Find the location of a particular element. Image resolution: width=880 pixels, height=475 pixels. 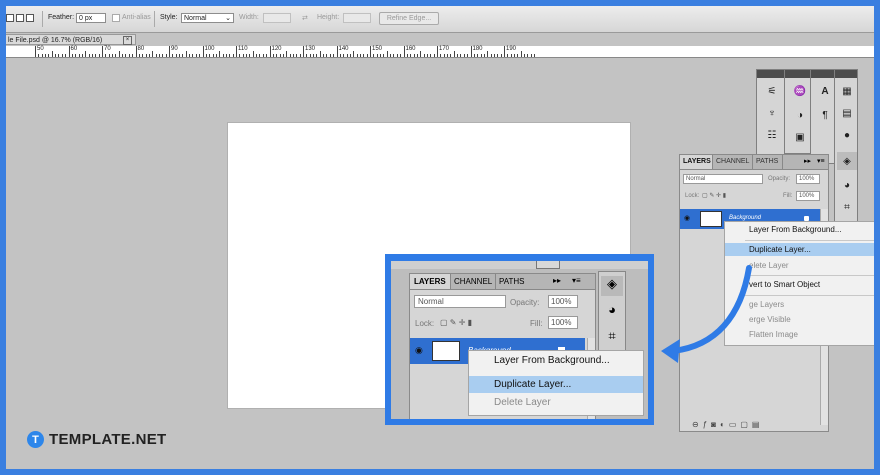

template-logo: T TEMPLATE.NET is located at coordinates (96, 439).